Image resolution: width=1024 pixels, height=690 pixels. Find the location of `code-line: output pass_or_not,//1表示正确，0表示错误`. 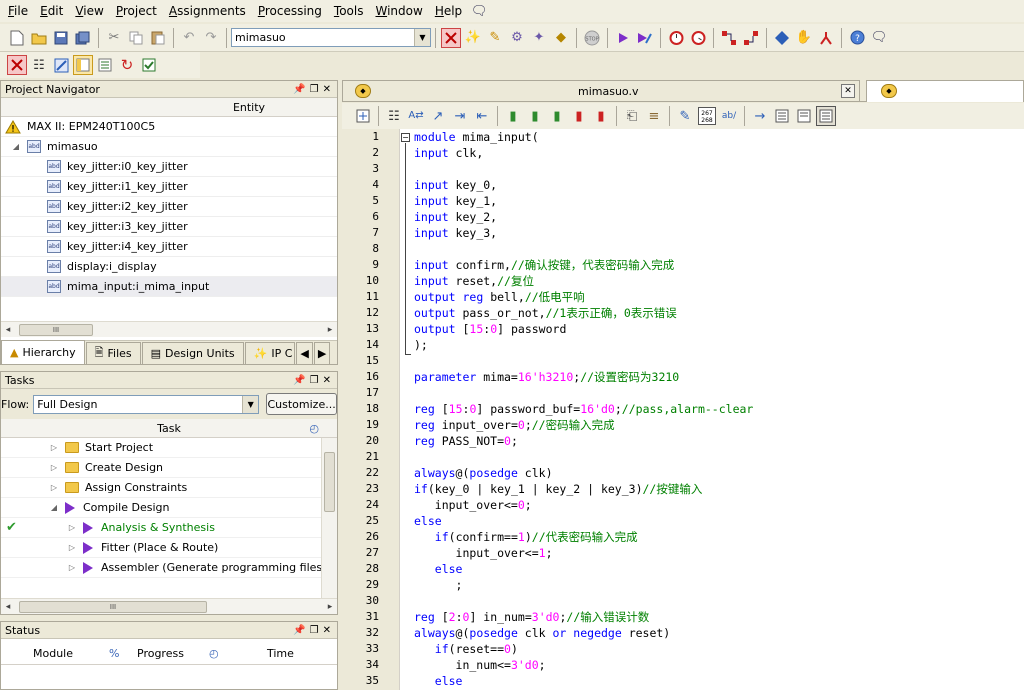

code-line: output pass_or_not,//1表示正确，0表示错误 is located at coordinates (712, 313).